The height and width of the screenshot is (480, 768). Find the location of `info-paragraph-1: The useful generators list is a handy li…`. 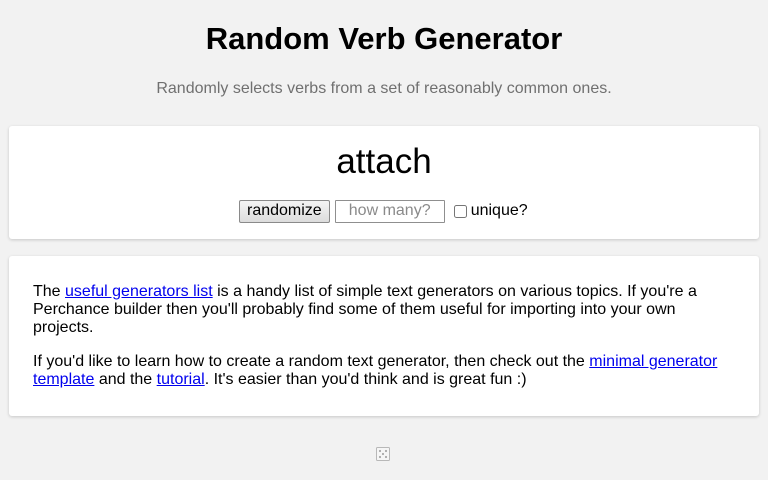

info-paragraph-1: The useful generators list is a handy li… is located at coordinates (383, 310).